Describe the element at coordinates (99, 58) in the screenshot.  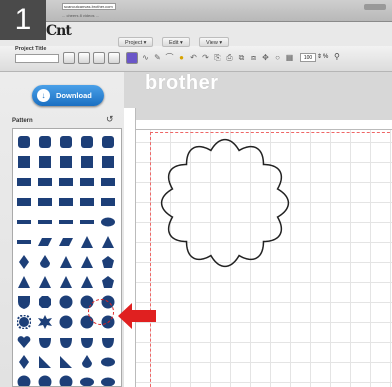
I see `import-button` at that location.